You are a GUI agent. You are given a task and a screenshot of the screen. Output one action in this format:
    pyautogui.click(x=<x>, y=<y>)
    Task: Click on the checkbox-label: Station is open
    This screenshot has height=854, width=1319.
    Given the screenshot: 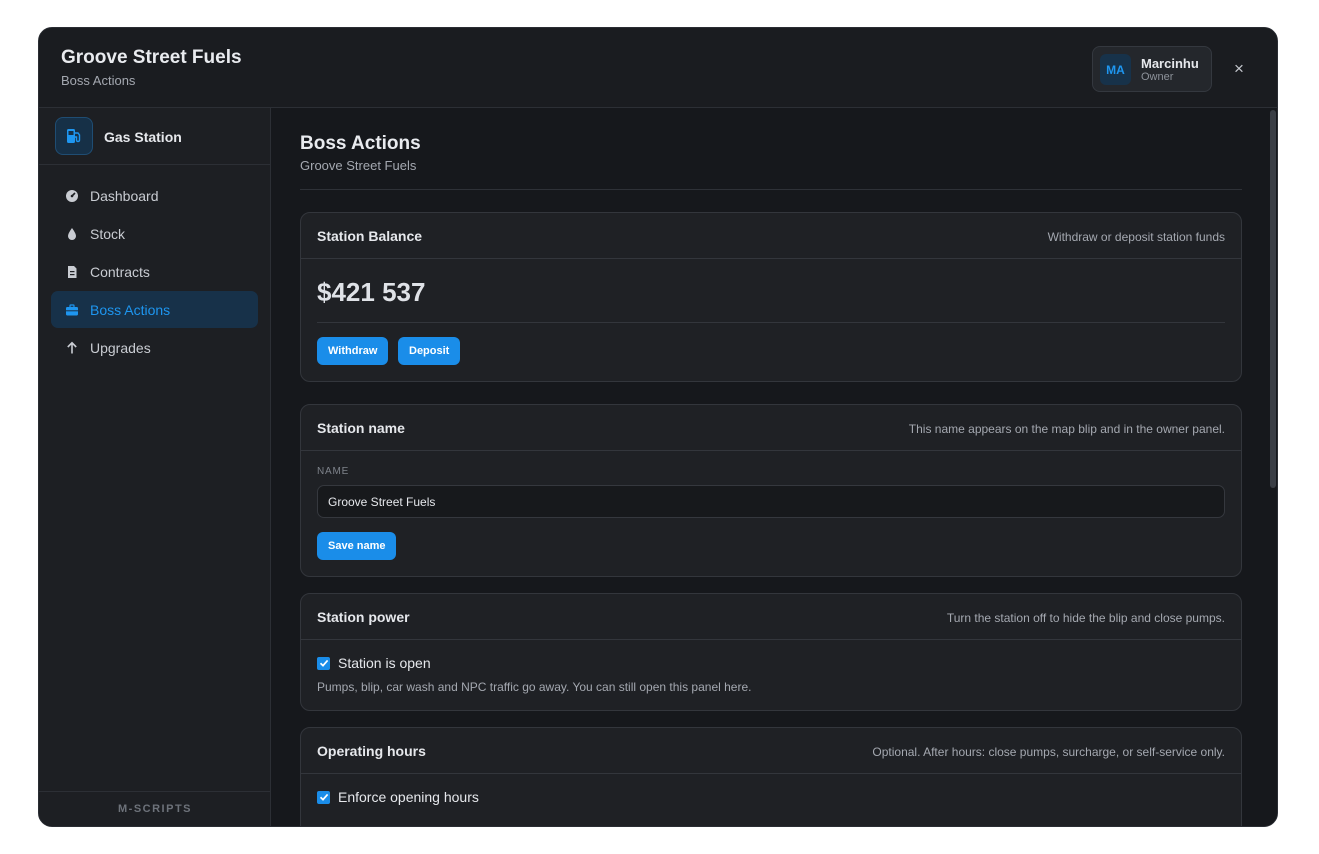 What is the action you would take?
    pyautogui.click(x=384, y=663)
    